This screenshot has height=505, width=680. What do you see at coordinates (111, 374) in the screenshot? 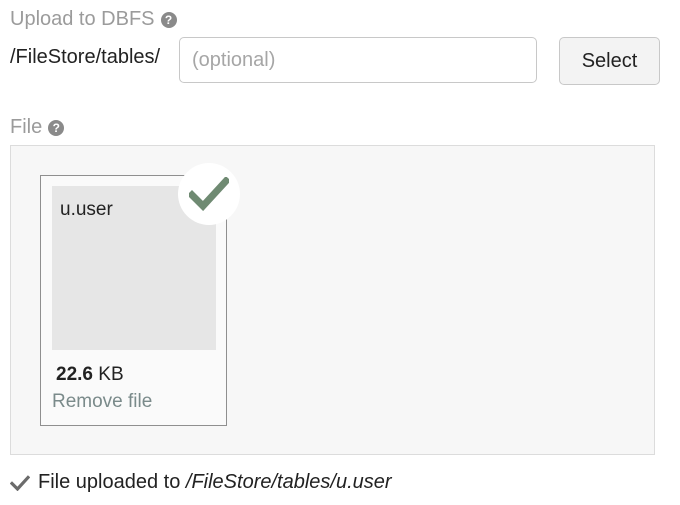
I see `file-size-unit: KB` at bounding box center [111, 374].